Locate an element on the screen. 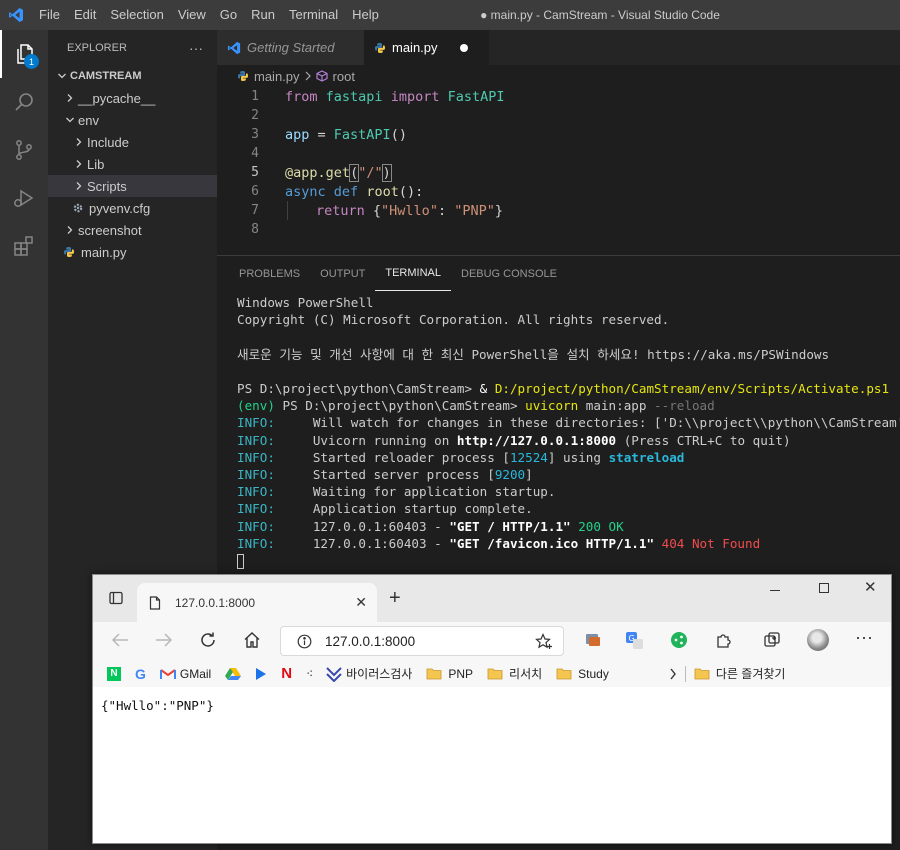  bookmark-divider is located at coordinates (685, 673).